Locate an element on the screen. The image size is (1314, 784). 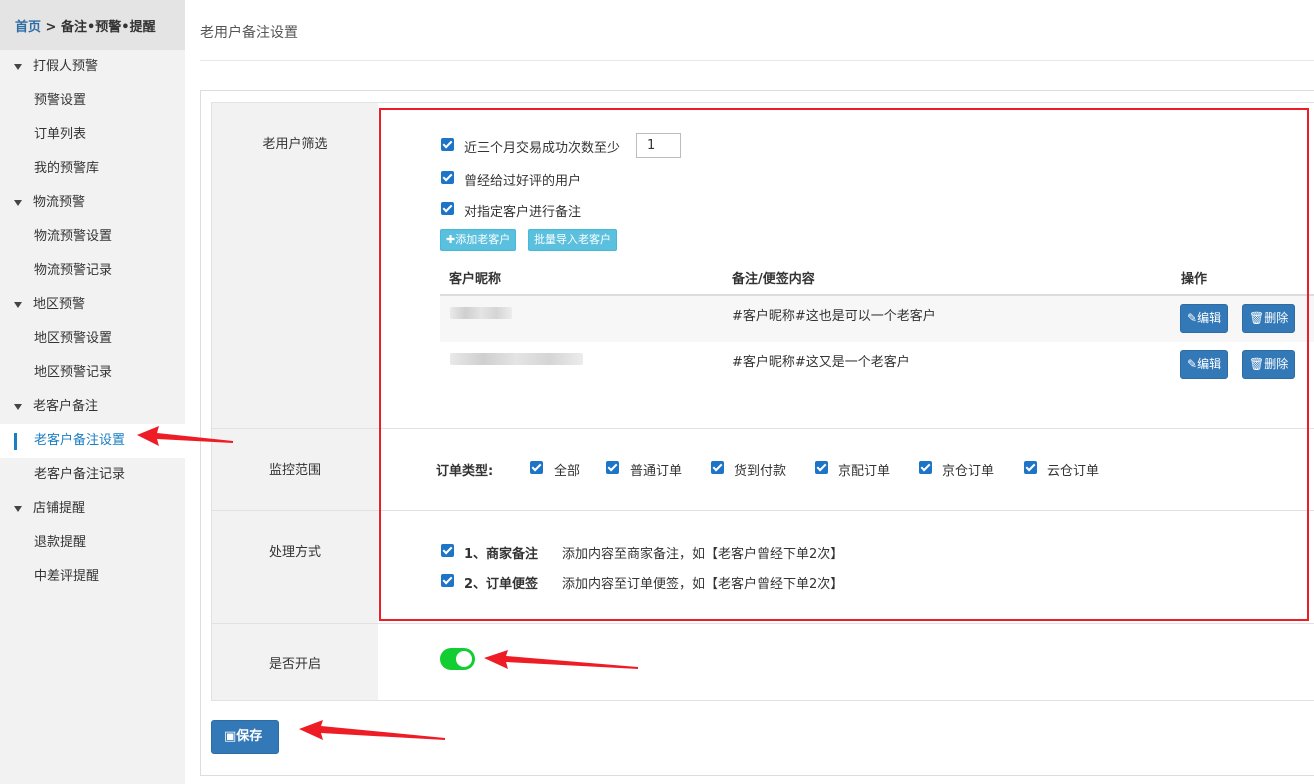
enable-toggle is located at coordinates (457, 659).